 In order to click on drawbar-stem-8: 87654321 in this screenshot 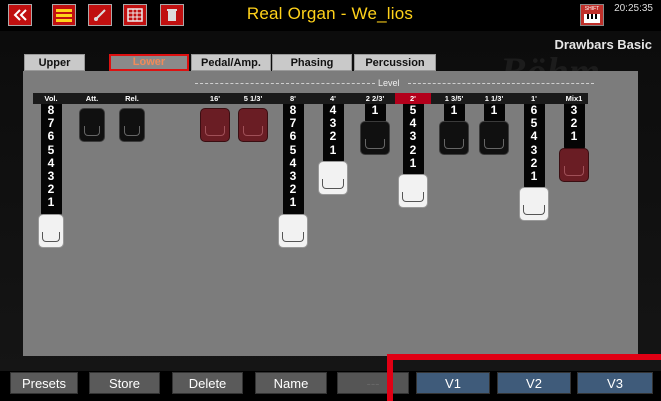, I will do `click(293, 159)`.